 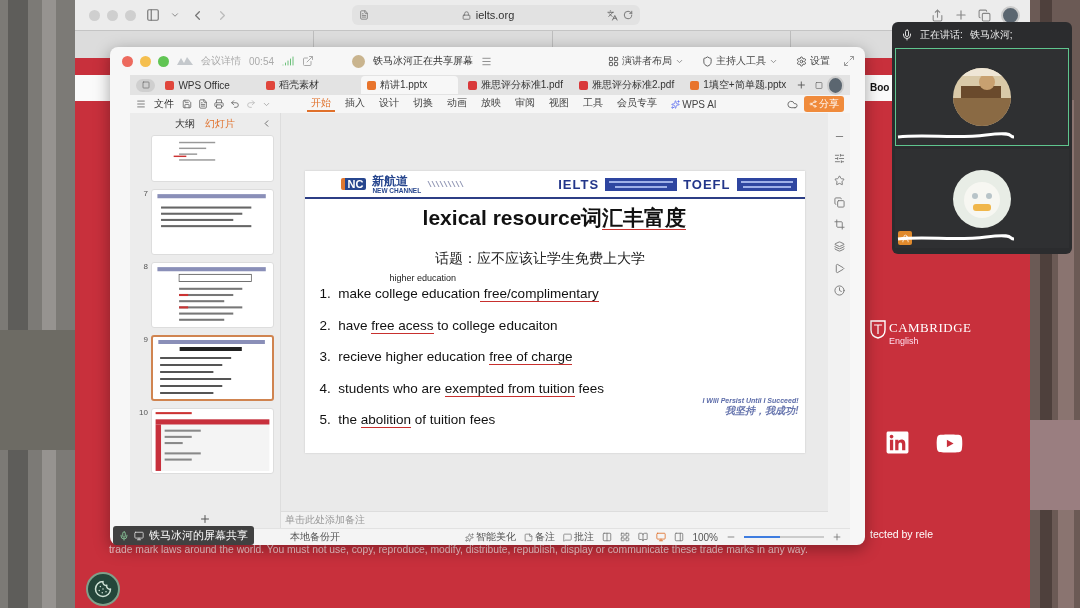 I want to click on document-tab: 1填空+简单题.pptx, so click(x=738, y=85).